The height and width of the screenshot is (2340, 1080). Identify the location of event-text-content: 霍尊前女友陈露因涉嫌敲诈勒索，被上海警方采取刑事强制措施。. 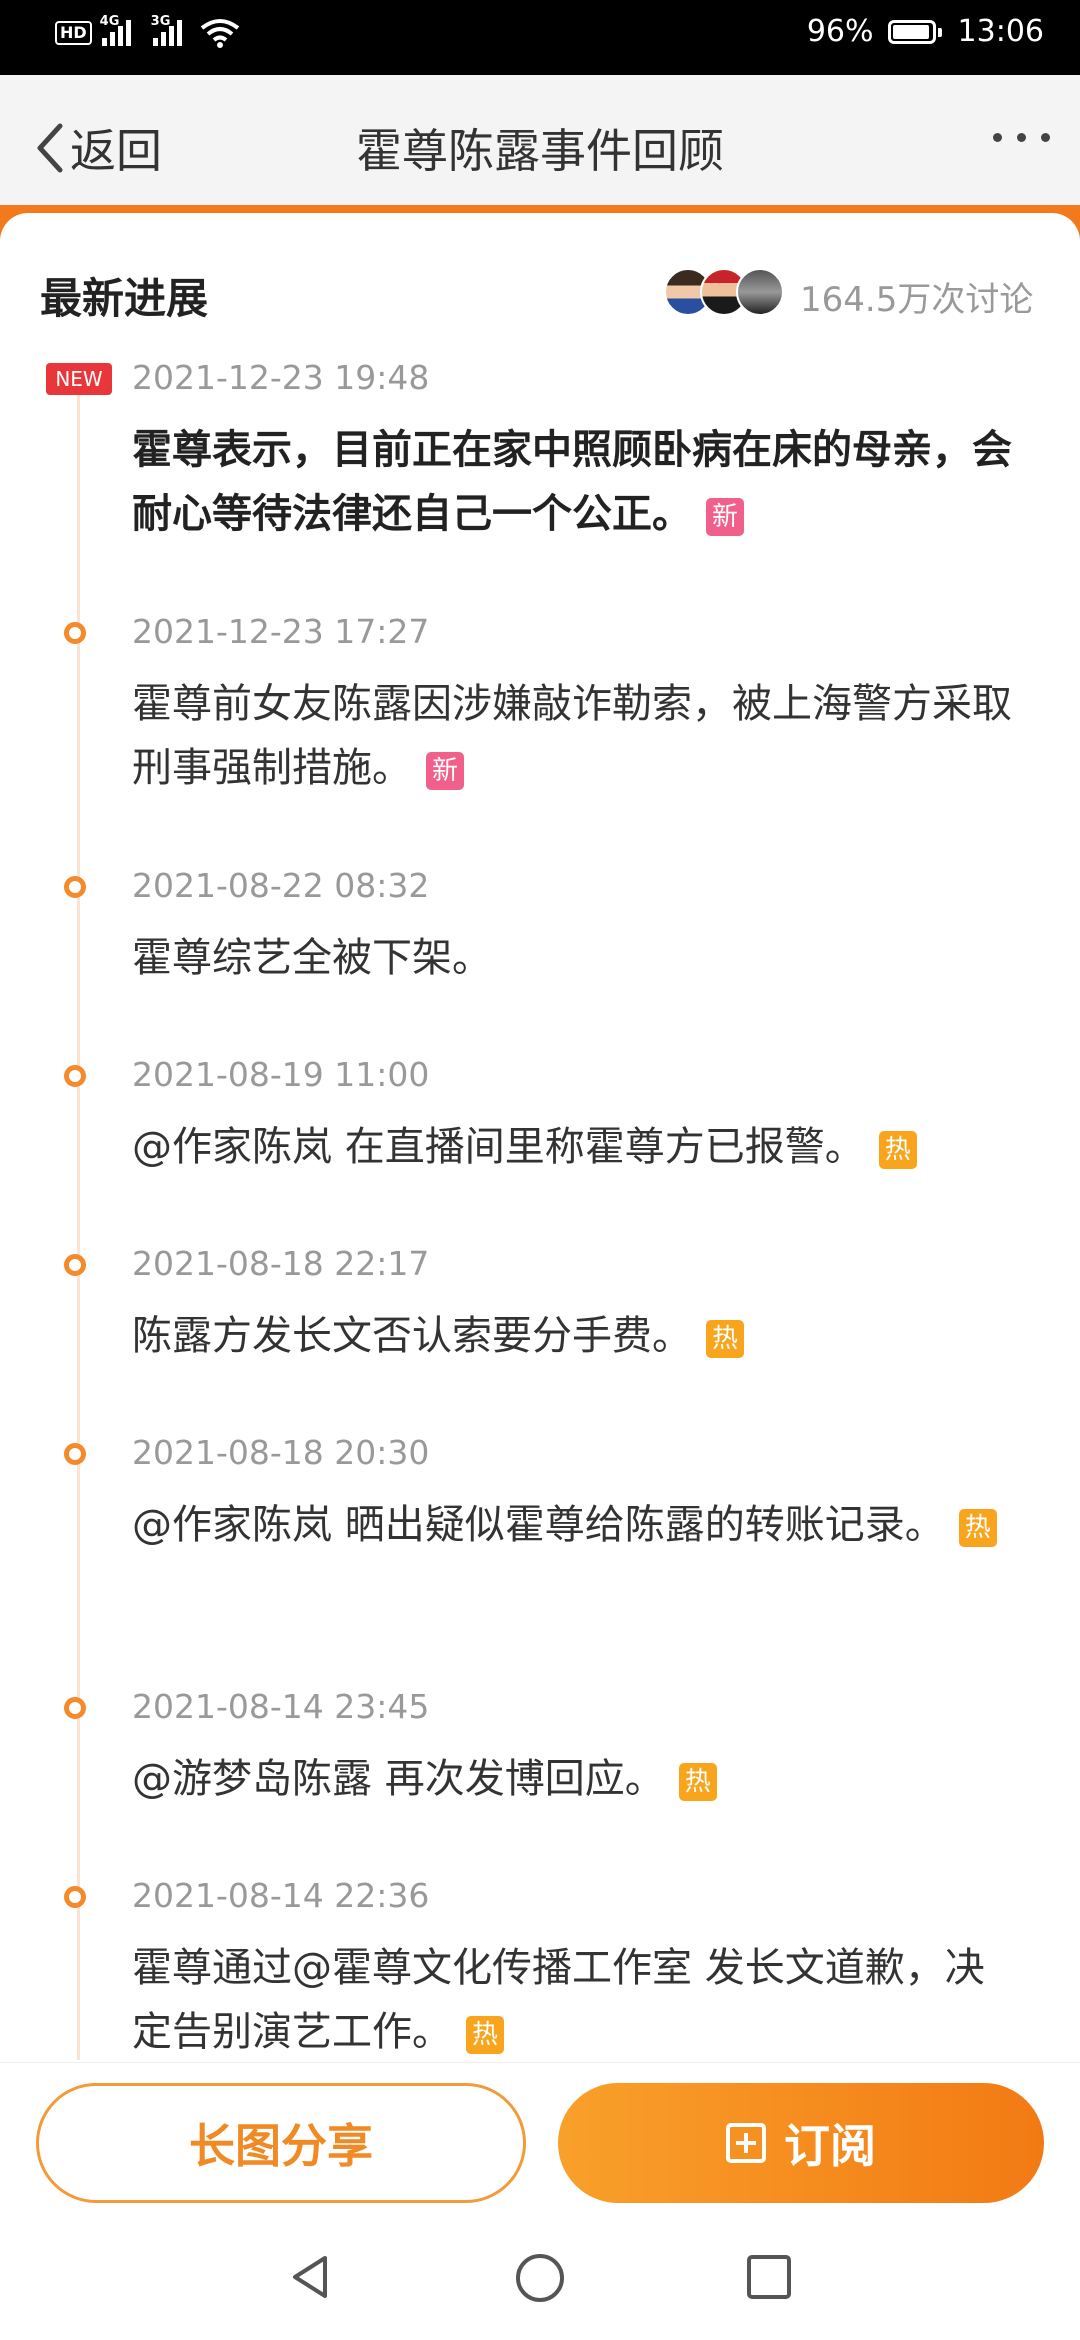
(572, 736).